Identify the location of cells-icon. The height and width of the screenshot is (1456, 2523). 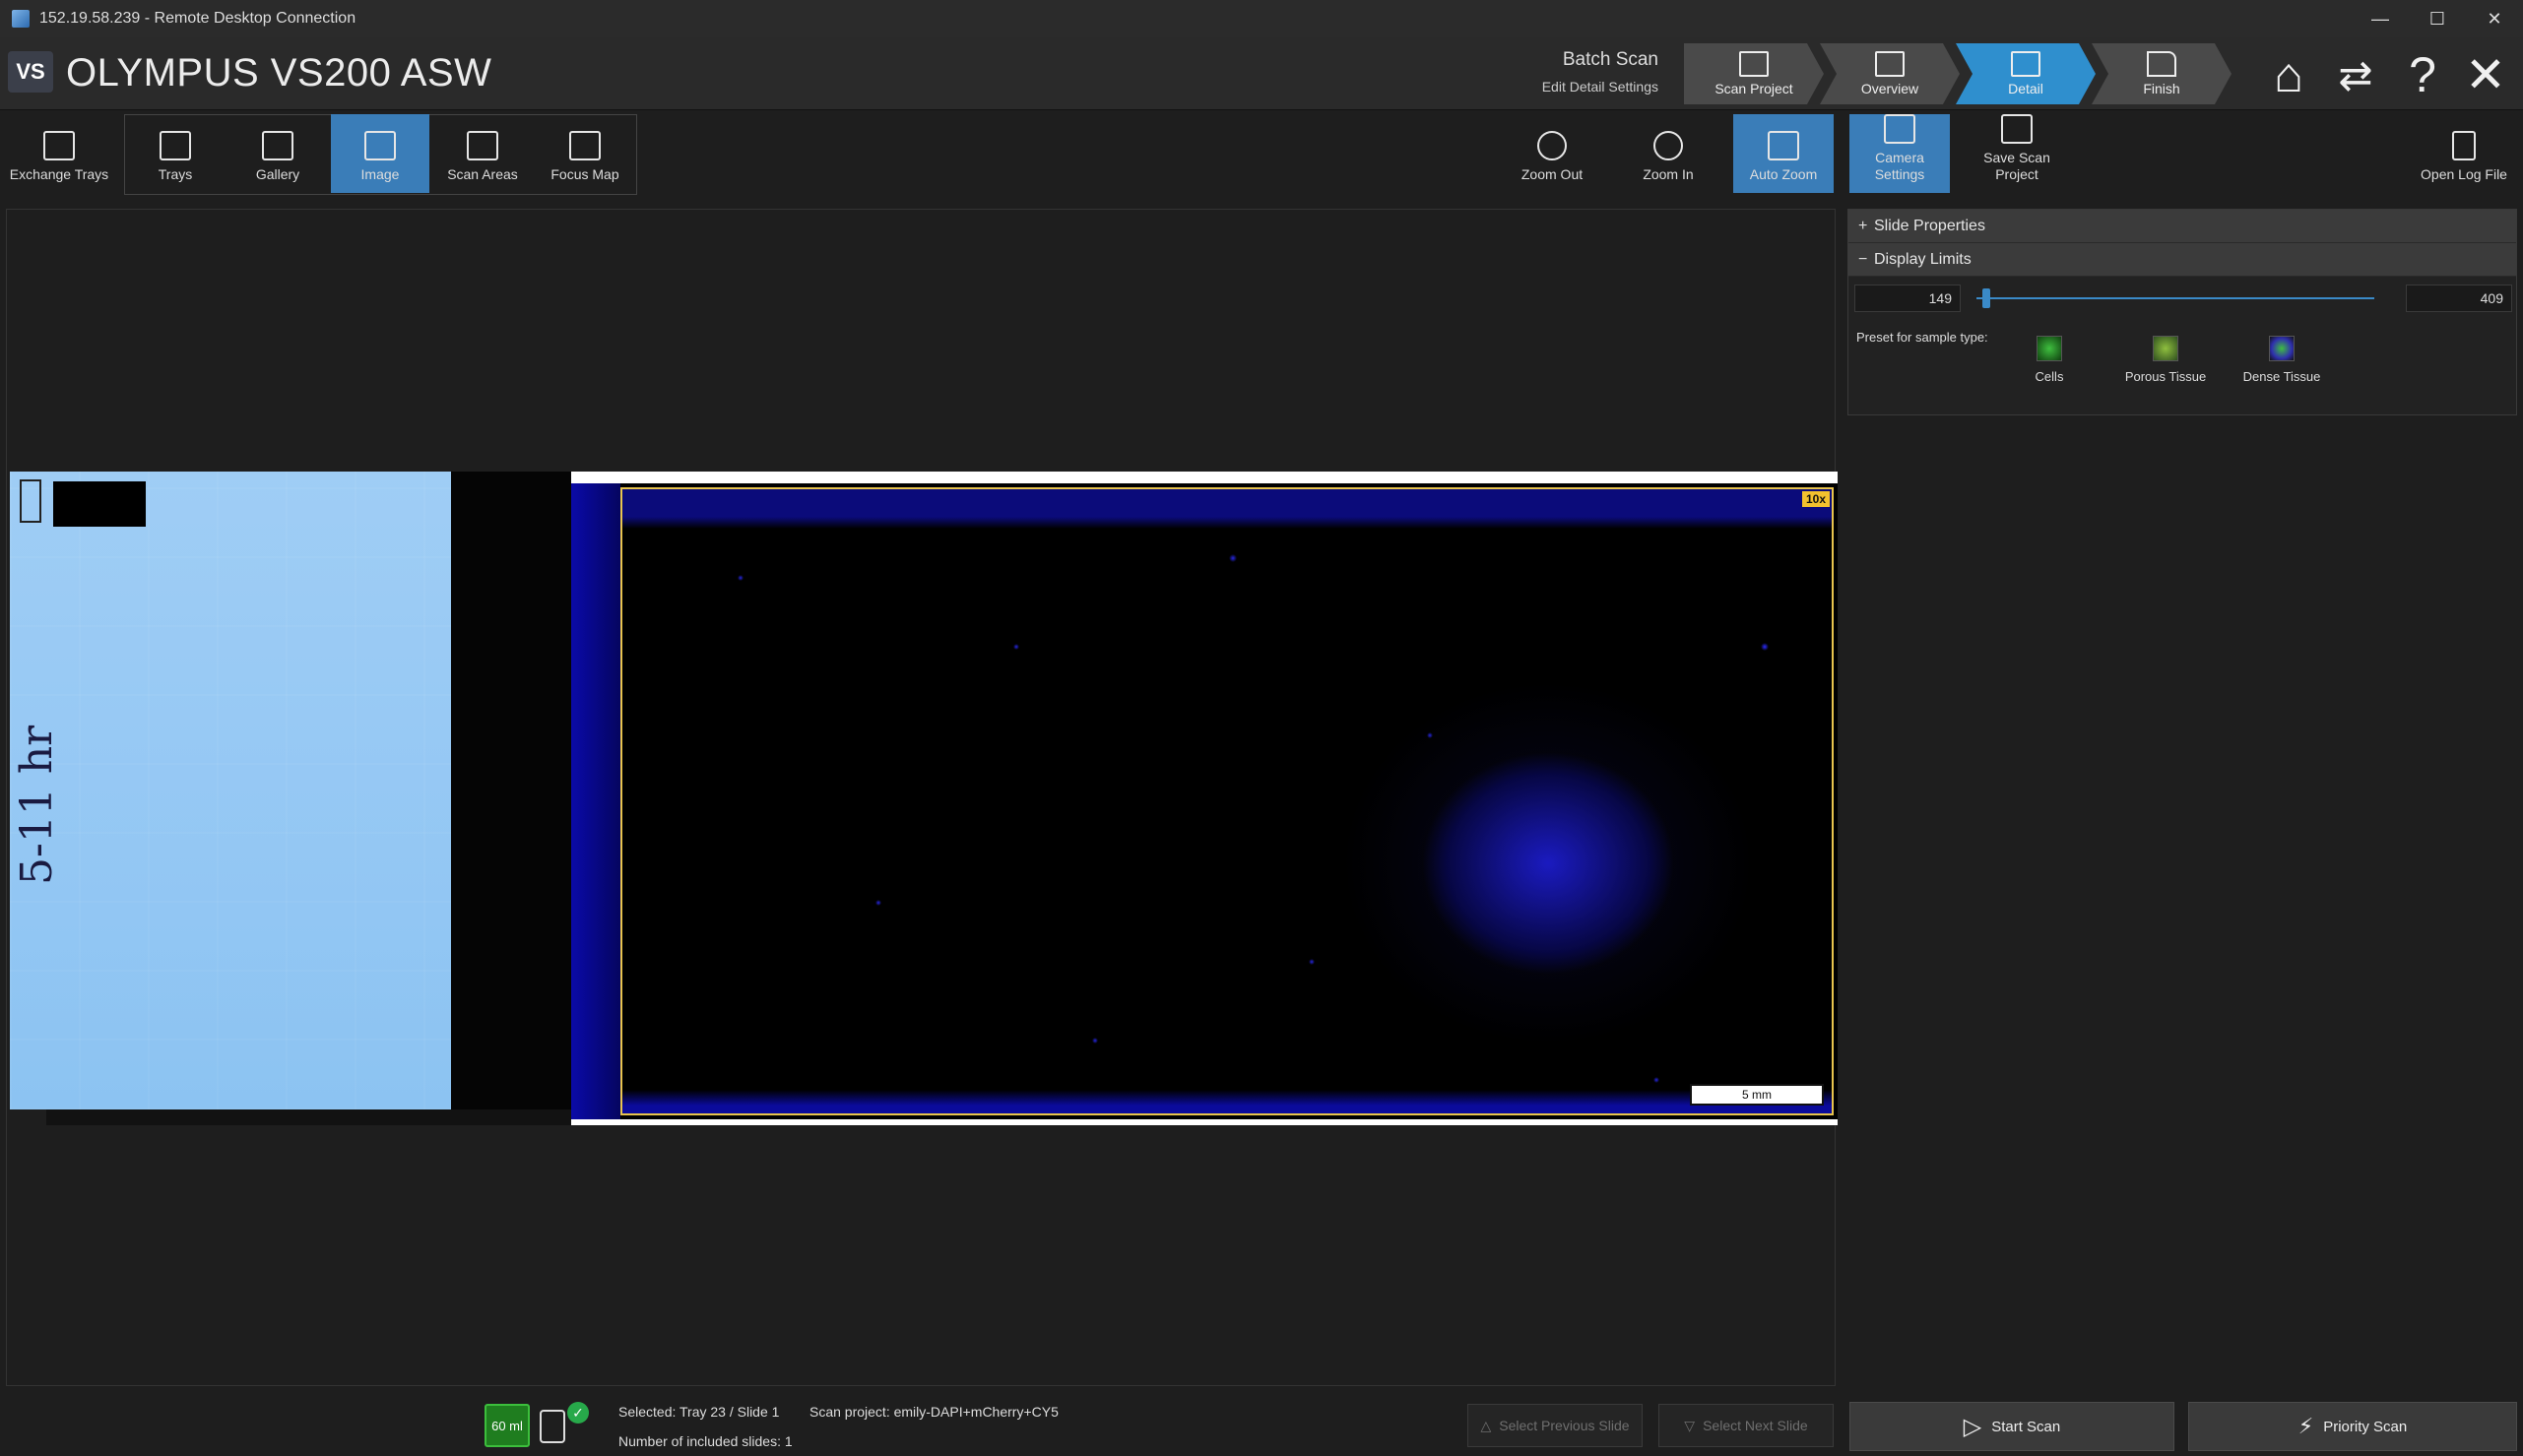
(2049, 348).